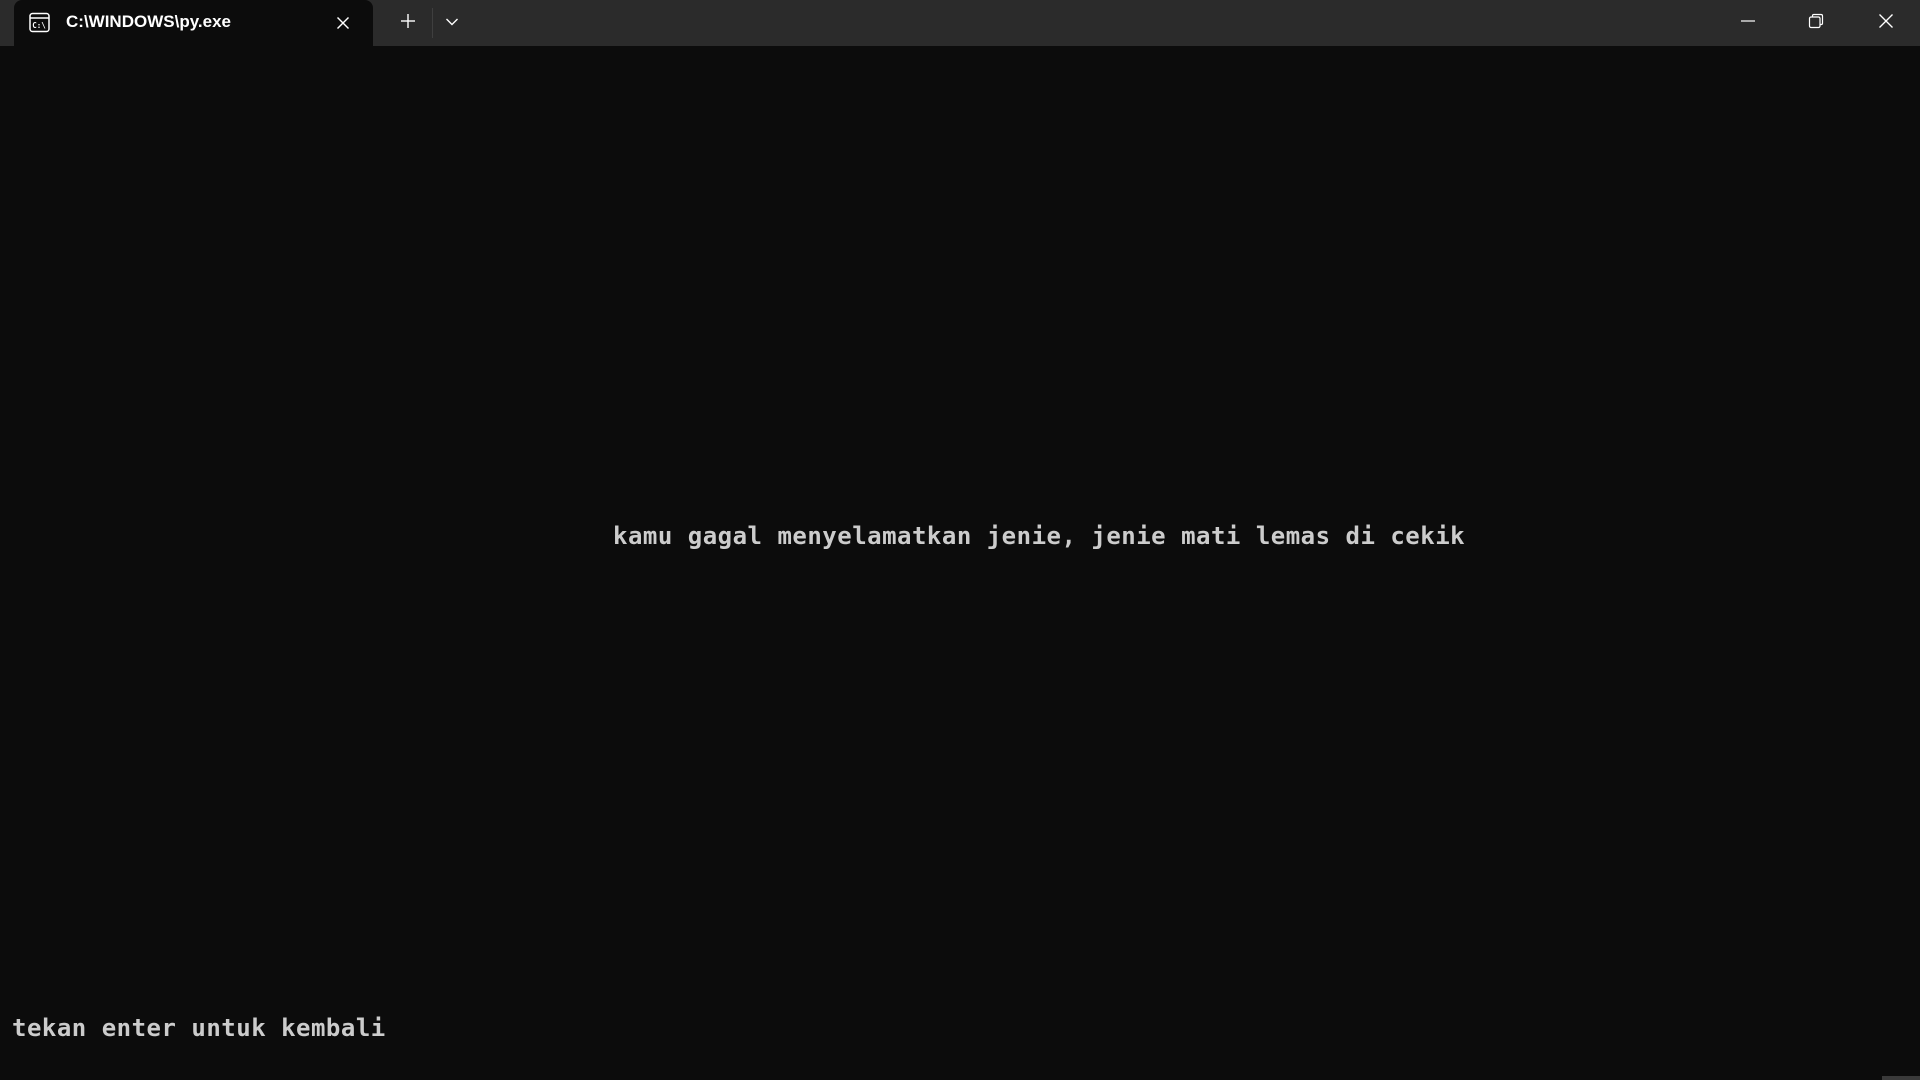 The height and width of the screenshot is (1080, 1920). Describe the element at coordinates (432, 23) in the screenshot. I see `titlebar-divider` at that location.